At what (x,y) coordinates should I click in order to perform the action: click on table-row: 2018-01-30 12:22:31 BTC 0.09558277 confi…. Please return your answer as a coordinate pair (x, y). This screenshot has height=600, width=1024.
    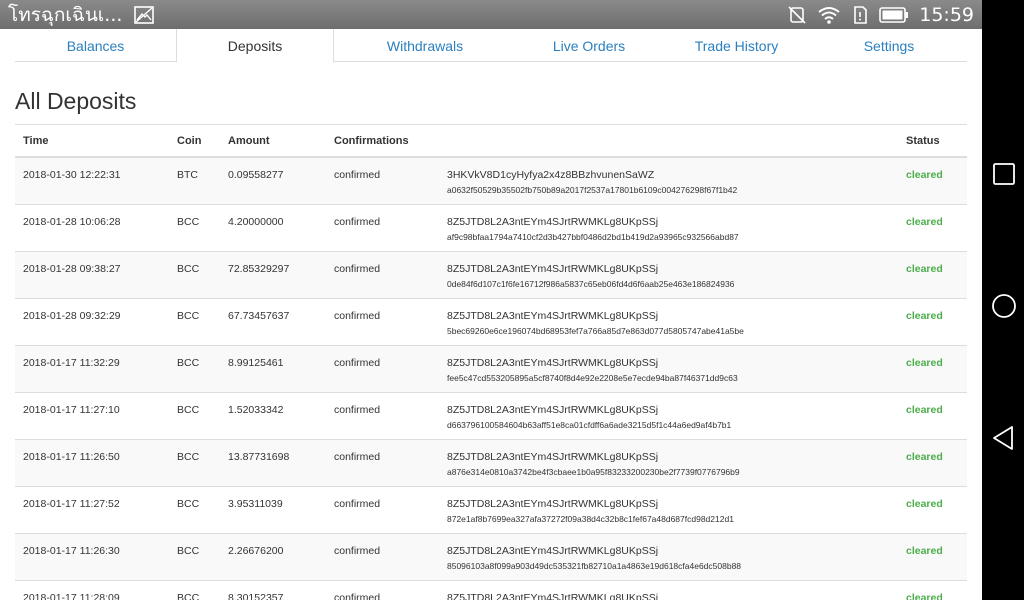
    Looking at the image, I should click on (491, 181).